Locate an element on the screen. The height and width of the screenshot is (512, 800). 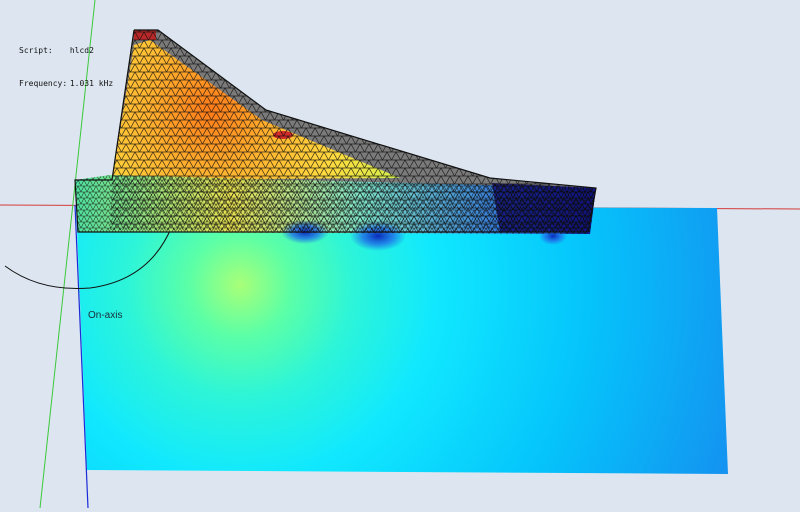
on-axis-label: On-axis is located at coordinates (105, 315).